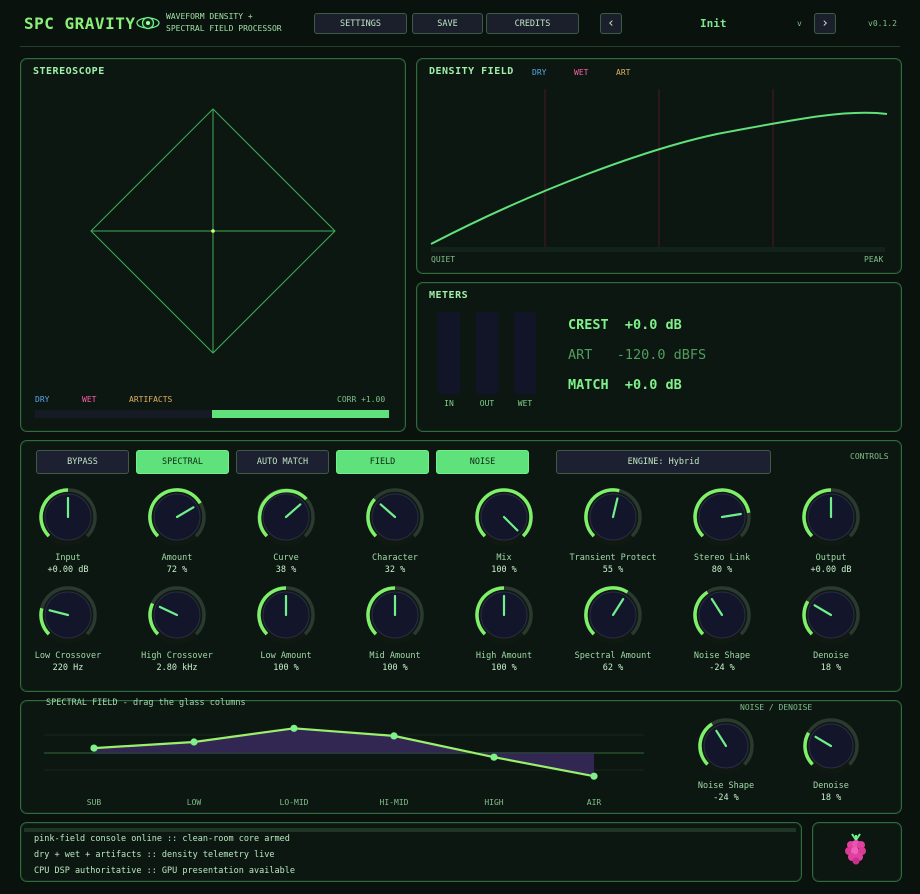 The width and height of the screenshot is (920, 894). I want to click on band-label-lo-mid: LO-MID, so click(294, 802).